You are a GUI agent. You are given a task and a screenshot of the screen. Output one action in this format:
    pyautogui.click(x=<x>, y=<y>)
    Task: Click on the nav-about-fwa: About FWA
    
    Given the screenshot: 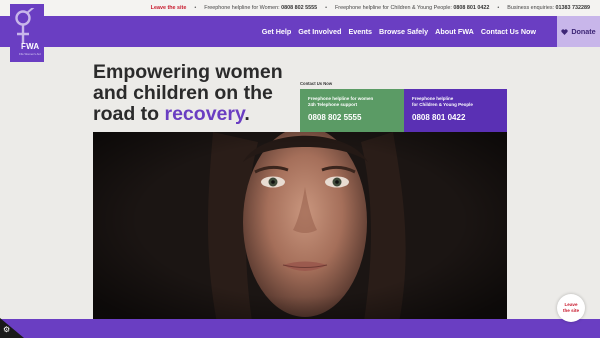 What is the action you would take?
    pyautogui.click(x=454, y=31)
    